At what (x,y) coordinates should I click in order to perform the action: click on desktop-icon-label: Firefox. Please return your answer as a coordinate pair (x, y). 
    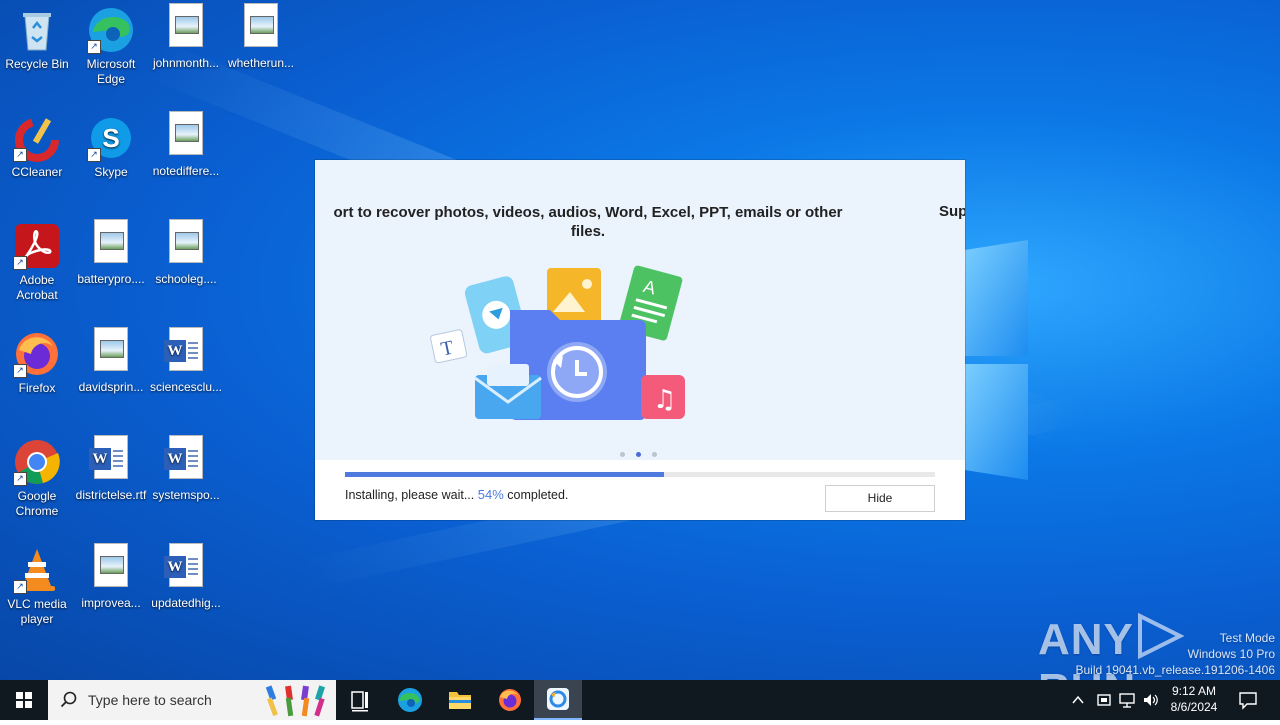
    Looking at the image, I should click on (37, 388).